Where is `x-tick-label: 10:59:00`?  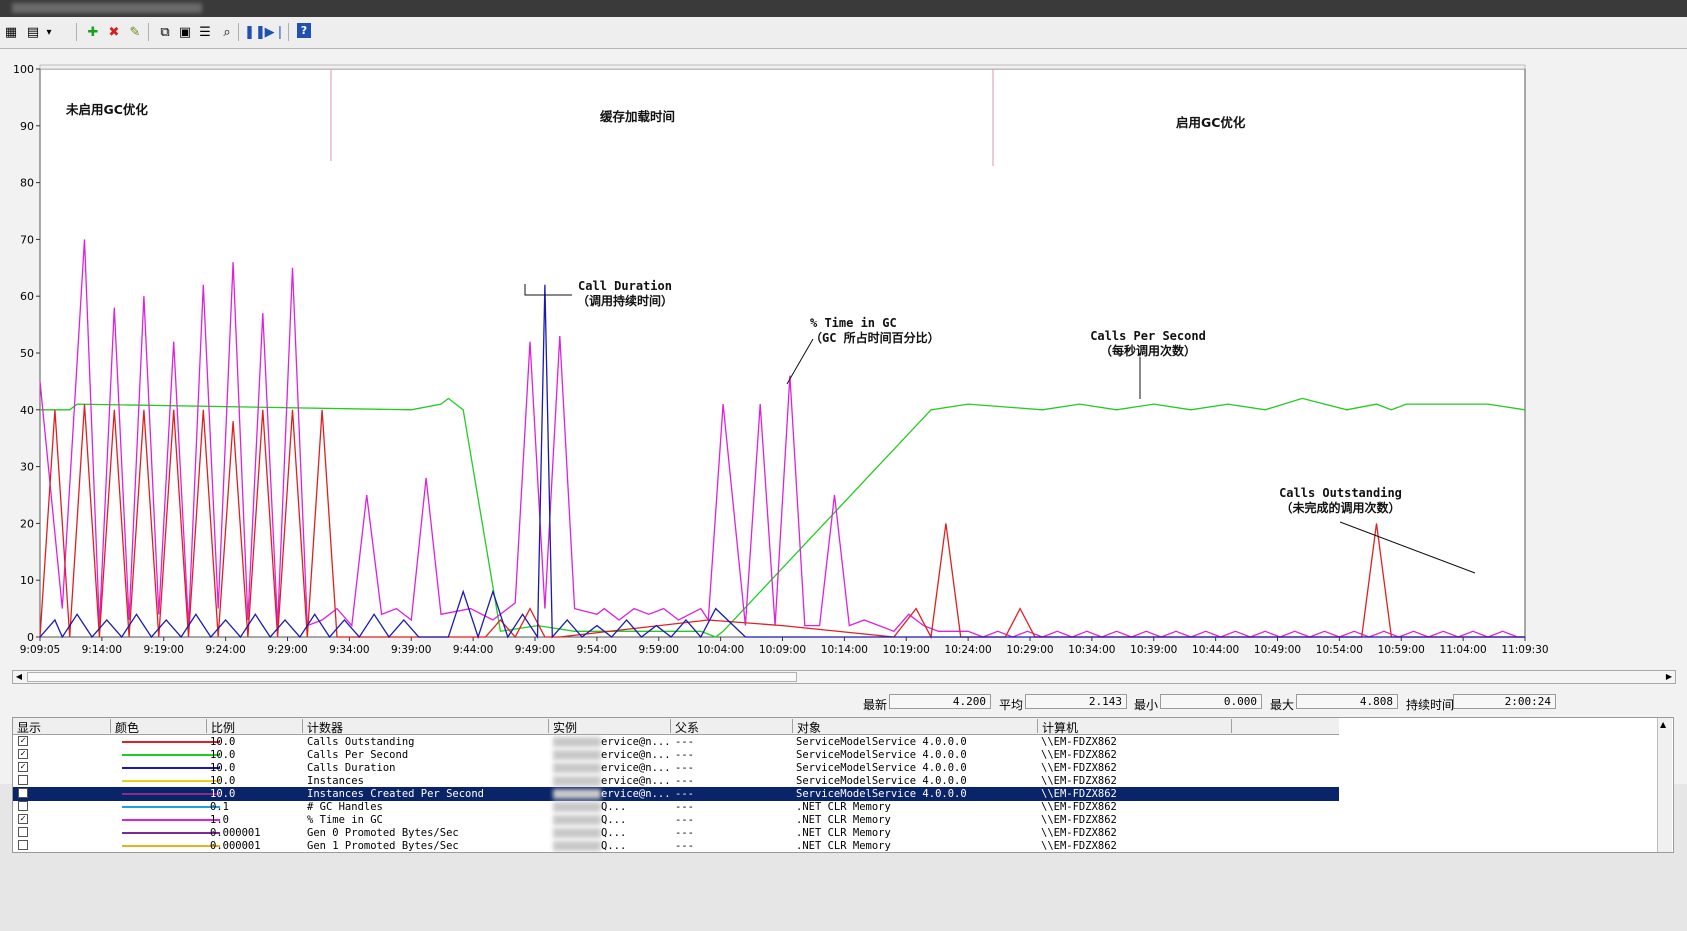 x-tick-label: 10:59:00 is located at coordinates (1401, 650).